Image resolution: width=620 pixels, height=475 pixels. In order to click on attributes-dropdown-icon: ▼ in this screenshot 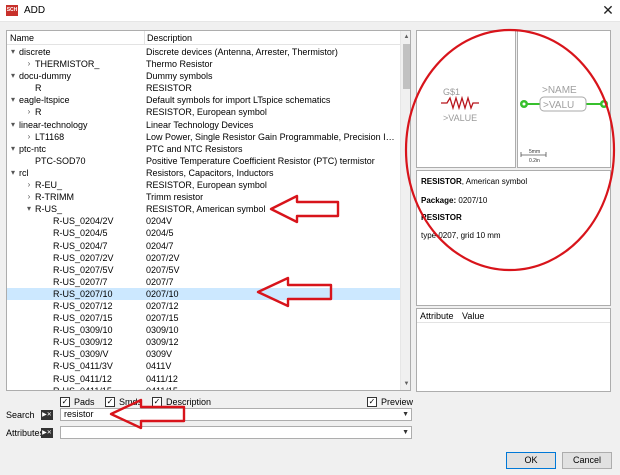, I will do `click(405, 432)`.